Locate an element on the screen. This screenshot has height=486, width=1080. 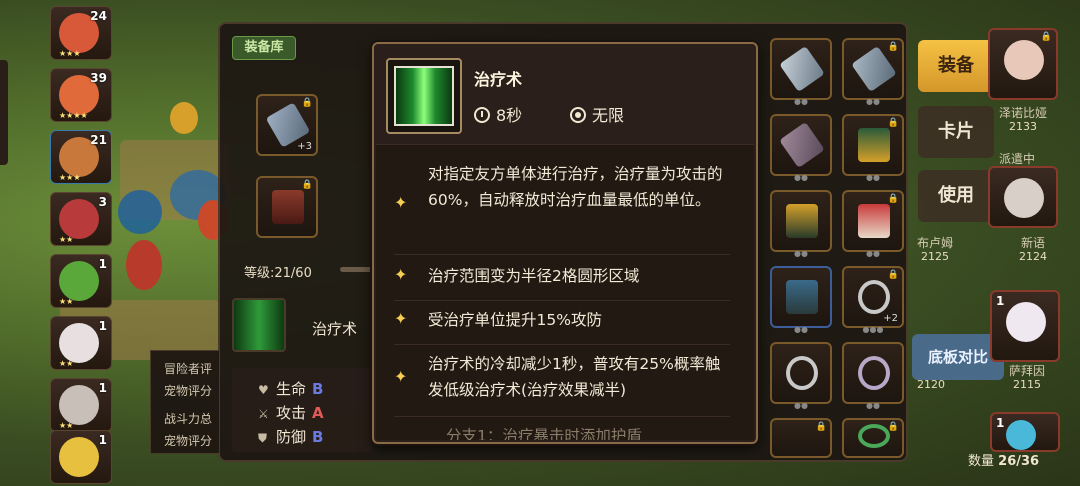
hero-name: 泽诺比娅 is located at coordinates (1022, 113).